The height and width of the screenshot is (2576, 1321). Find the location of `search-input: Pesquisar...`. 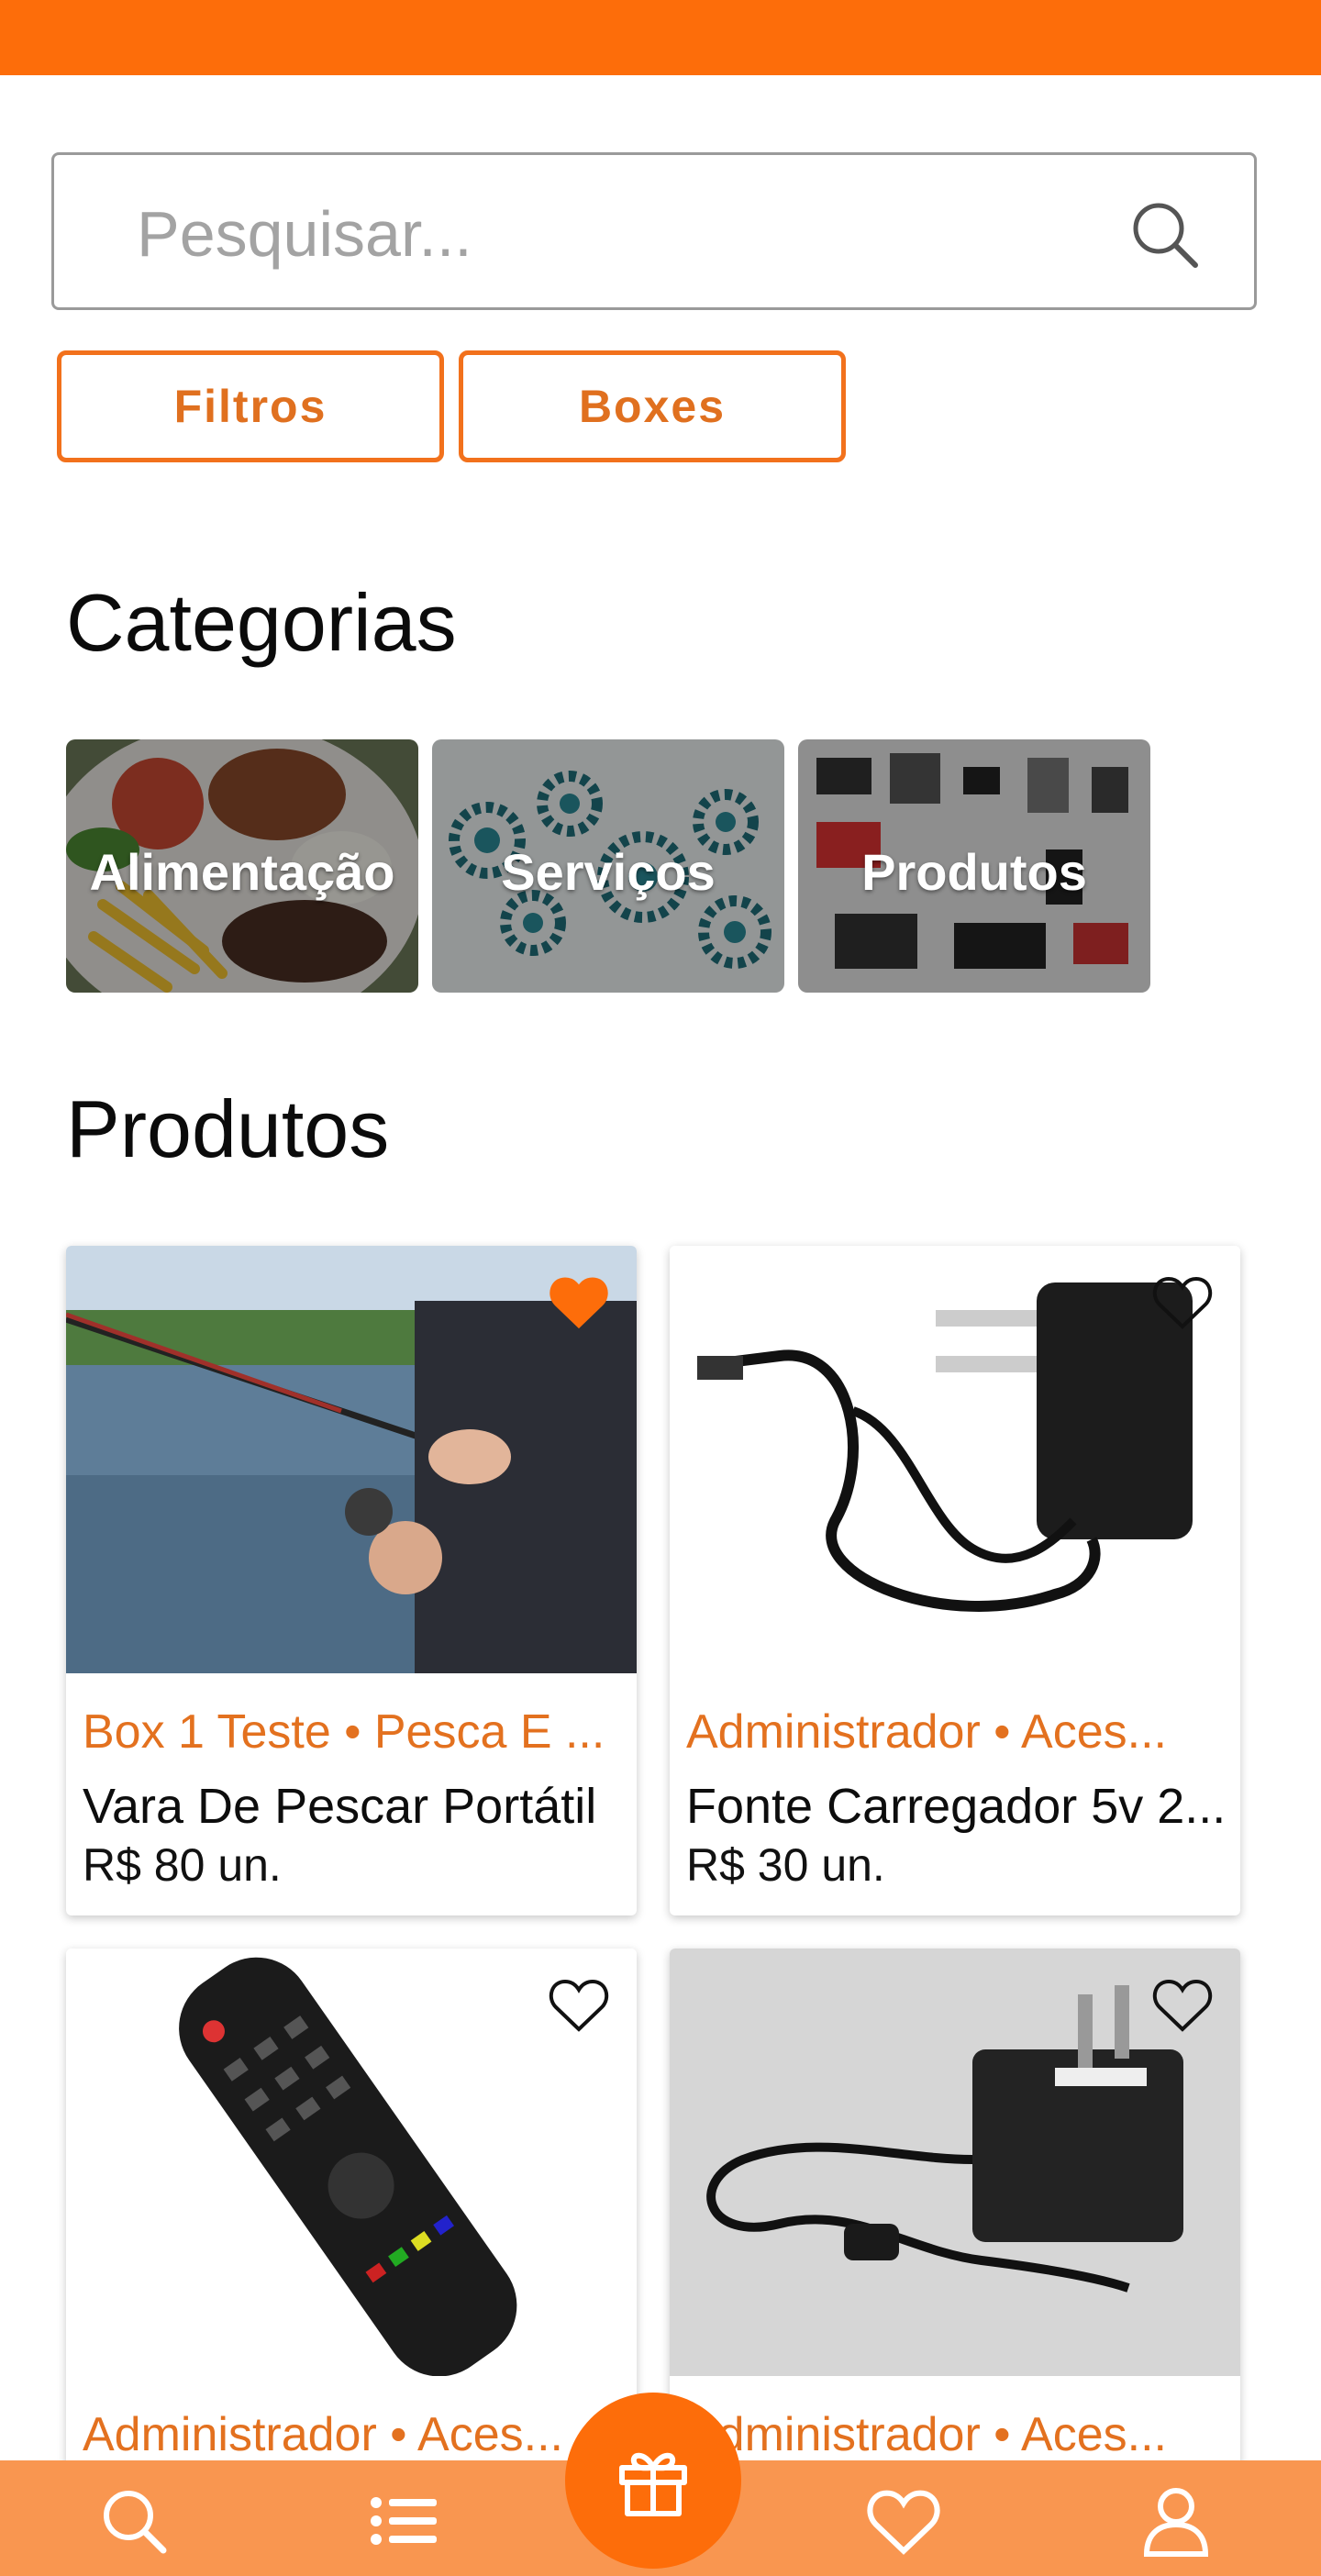

search-input: Pesquisar... is located at coordinates (304, 234).